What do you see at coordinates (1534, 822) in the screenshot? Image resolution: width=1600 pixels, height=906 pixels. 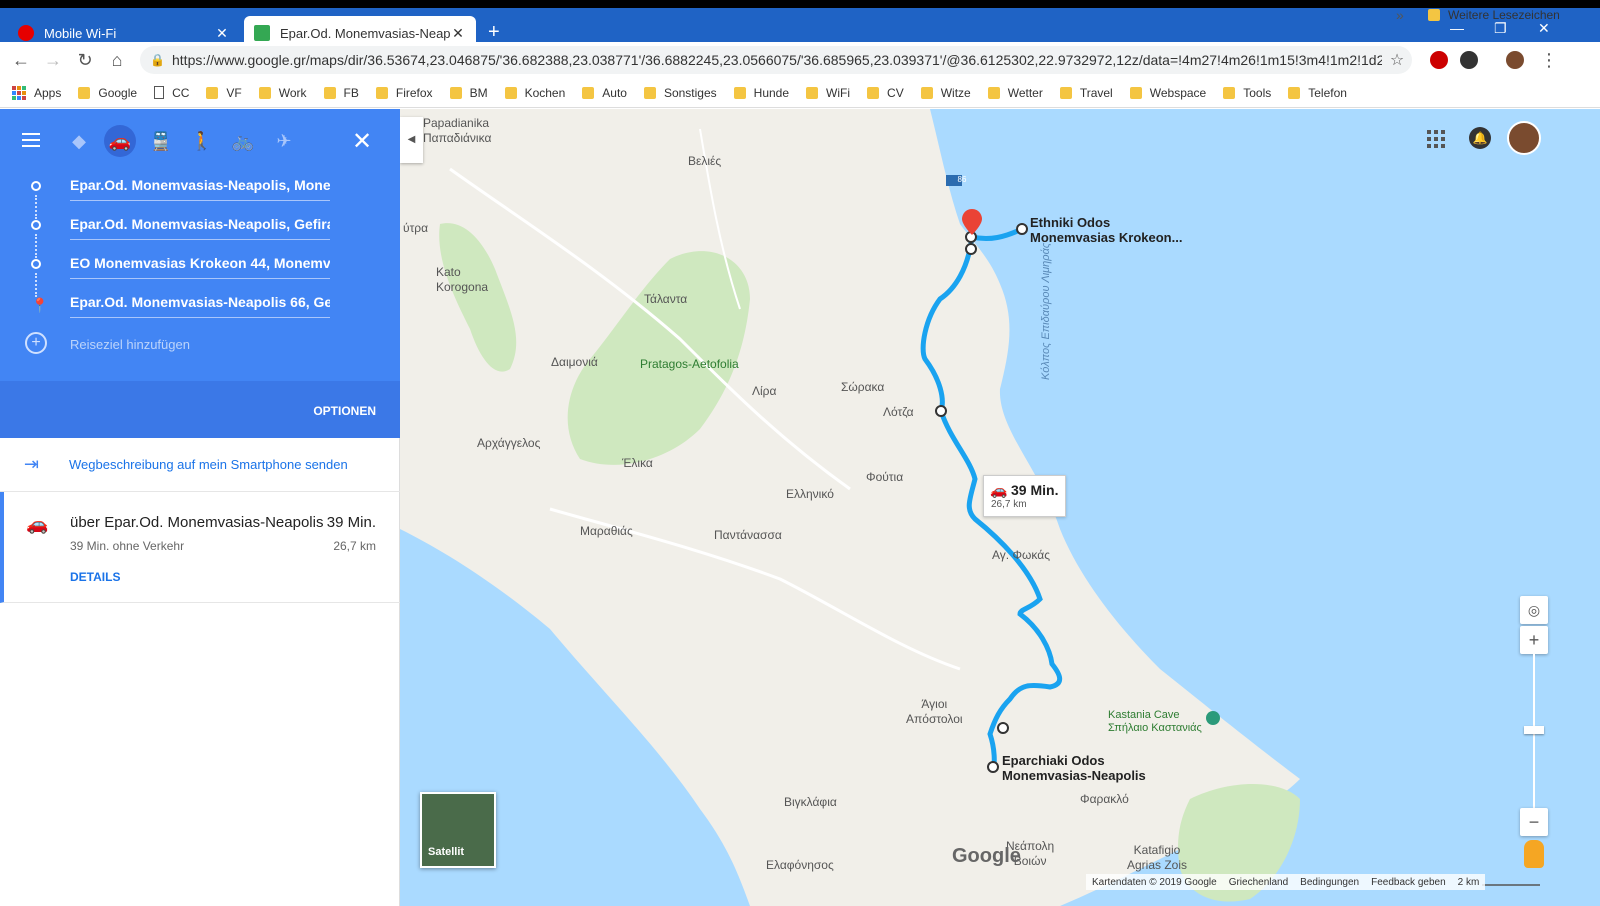 I see `zoom-out-button: −` at bounding box center [1534, 822].